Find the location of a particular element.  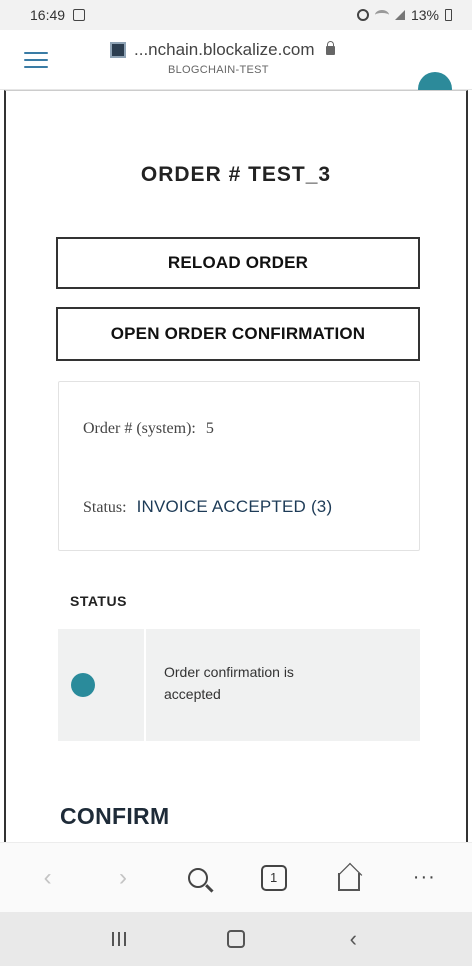

recents-button is located at coordinates (119, 939).